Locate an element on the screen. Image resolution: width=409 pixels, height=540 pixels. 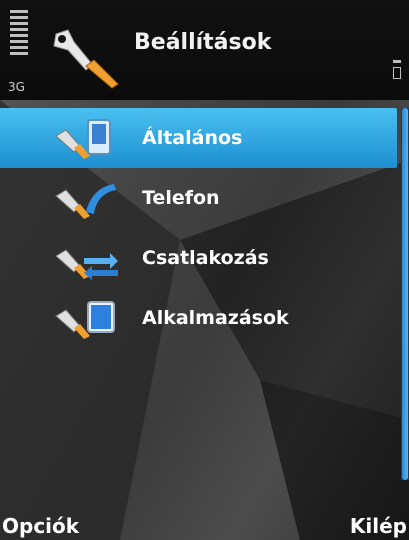
settings-wrench-icon is located at coordinates (86, 59).